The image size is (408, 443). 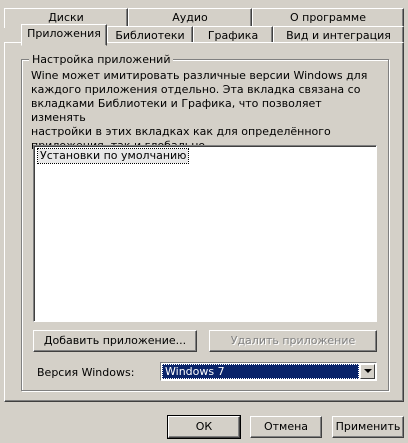 I want to click on windows-version-value: Windows 7, so click(x=260, y=371).